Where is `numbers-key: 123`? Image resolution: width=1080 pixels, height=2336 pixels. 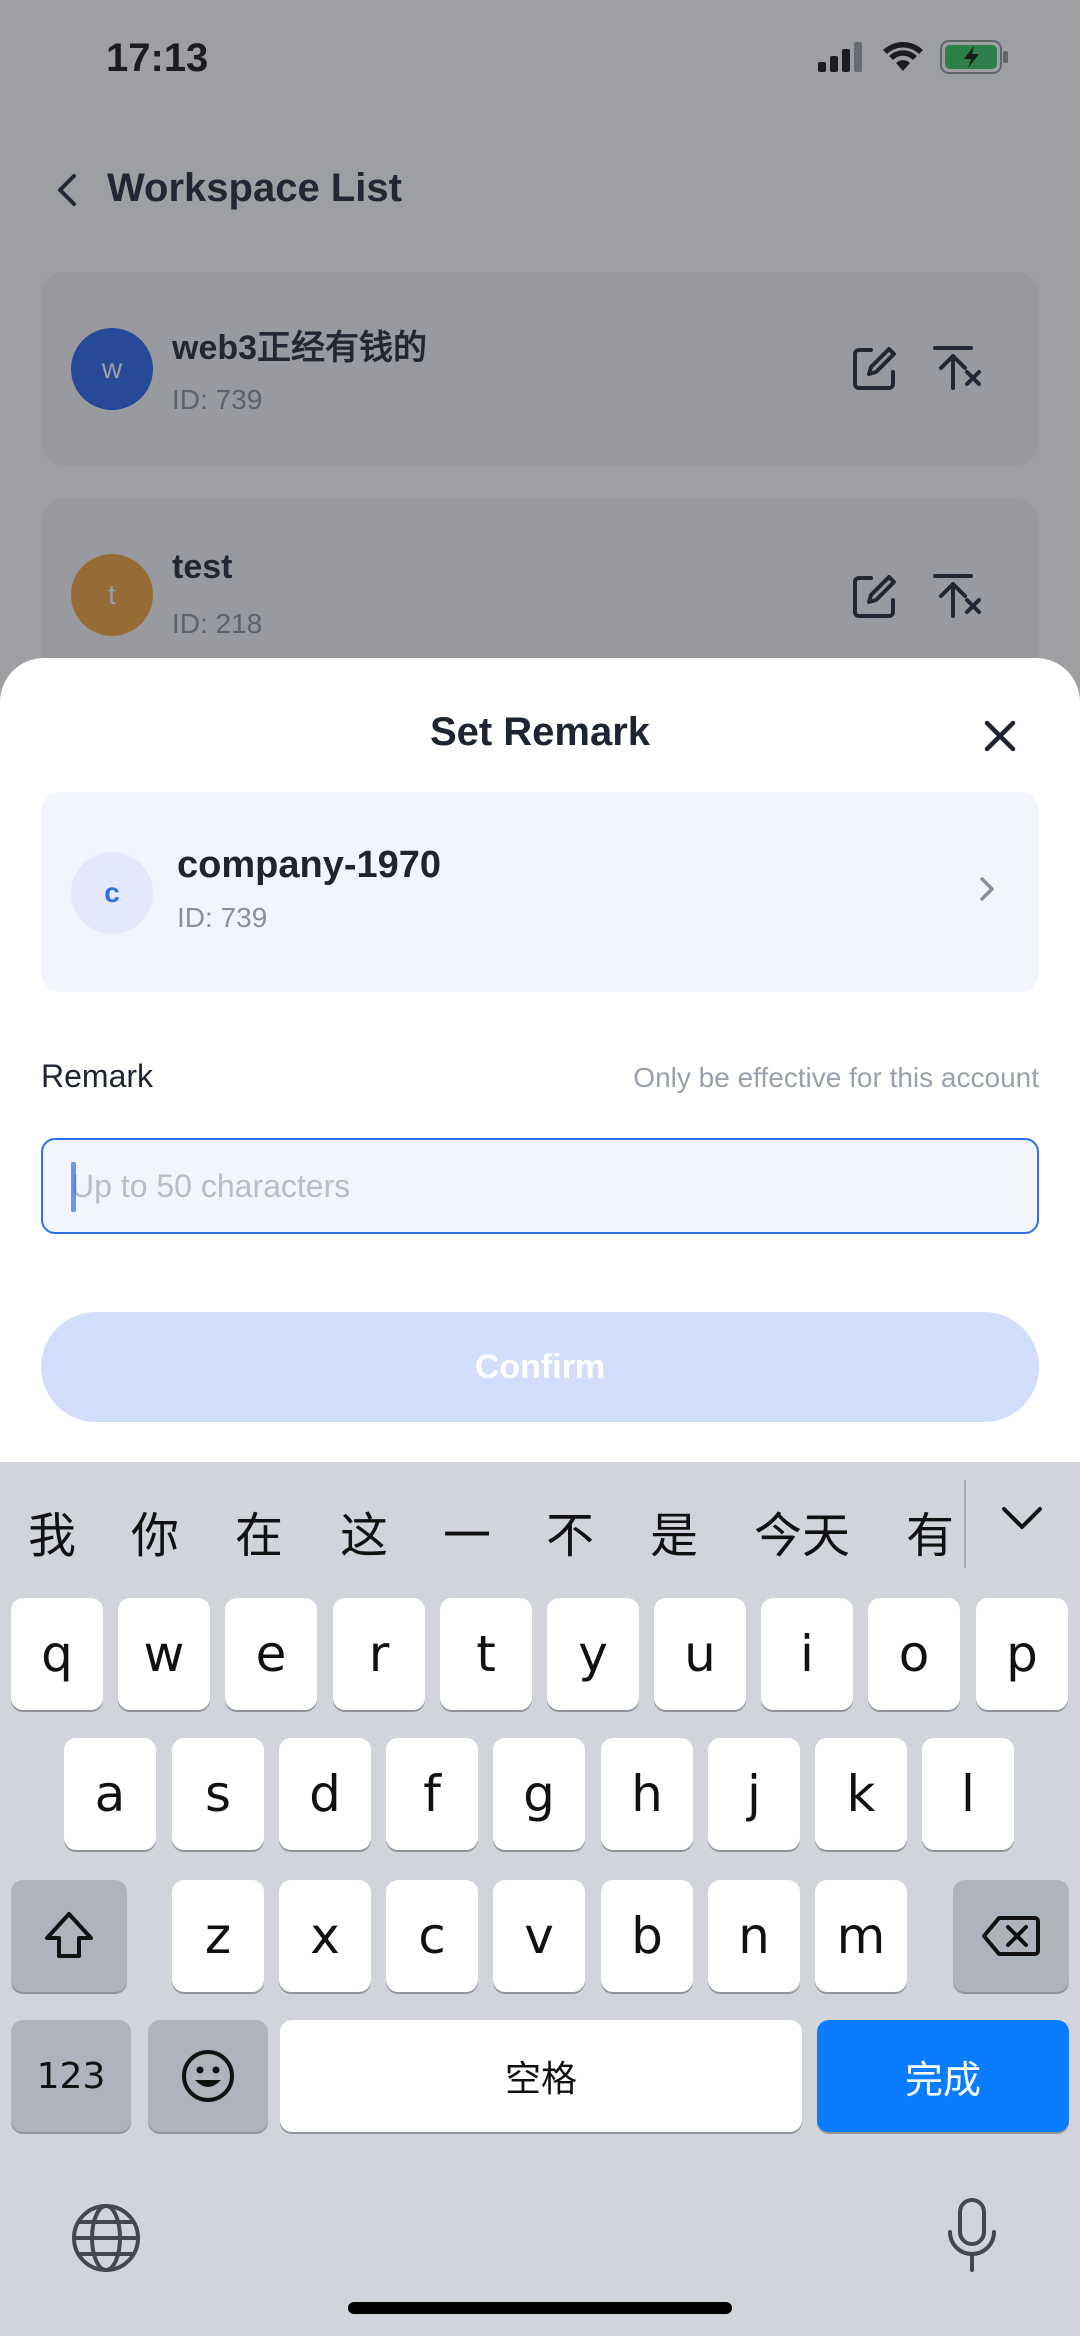 numbers-key: 123 is located at coordinates (71, 2076).